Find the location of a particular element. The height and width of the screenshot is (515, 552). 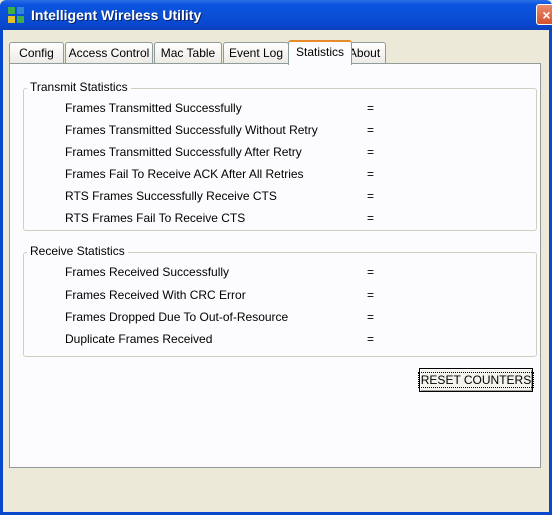

reset-counters-button: RESET COUNTERS is located at coordinates (476, 380).